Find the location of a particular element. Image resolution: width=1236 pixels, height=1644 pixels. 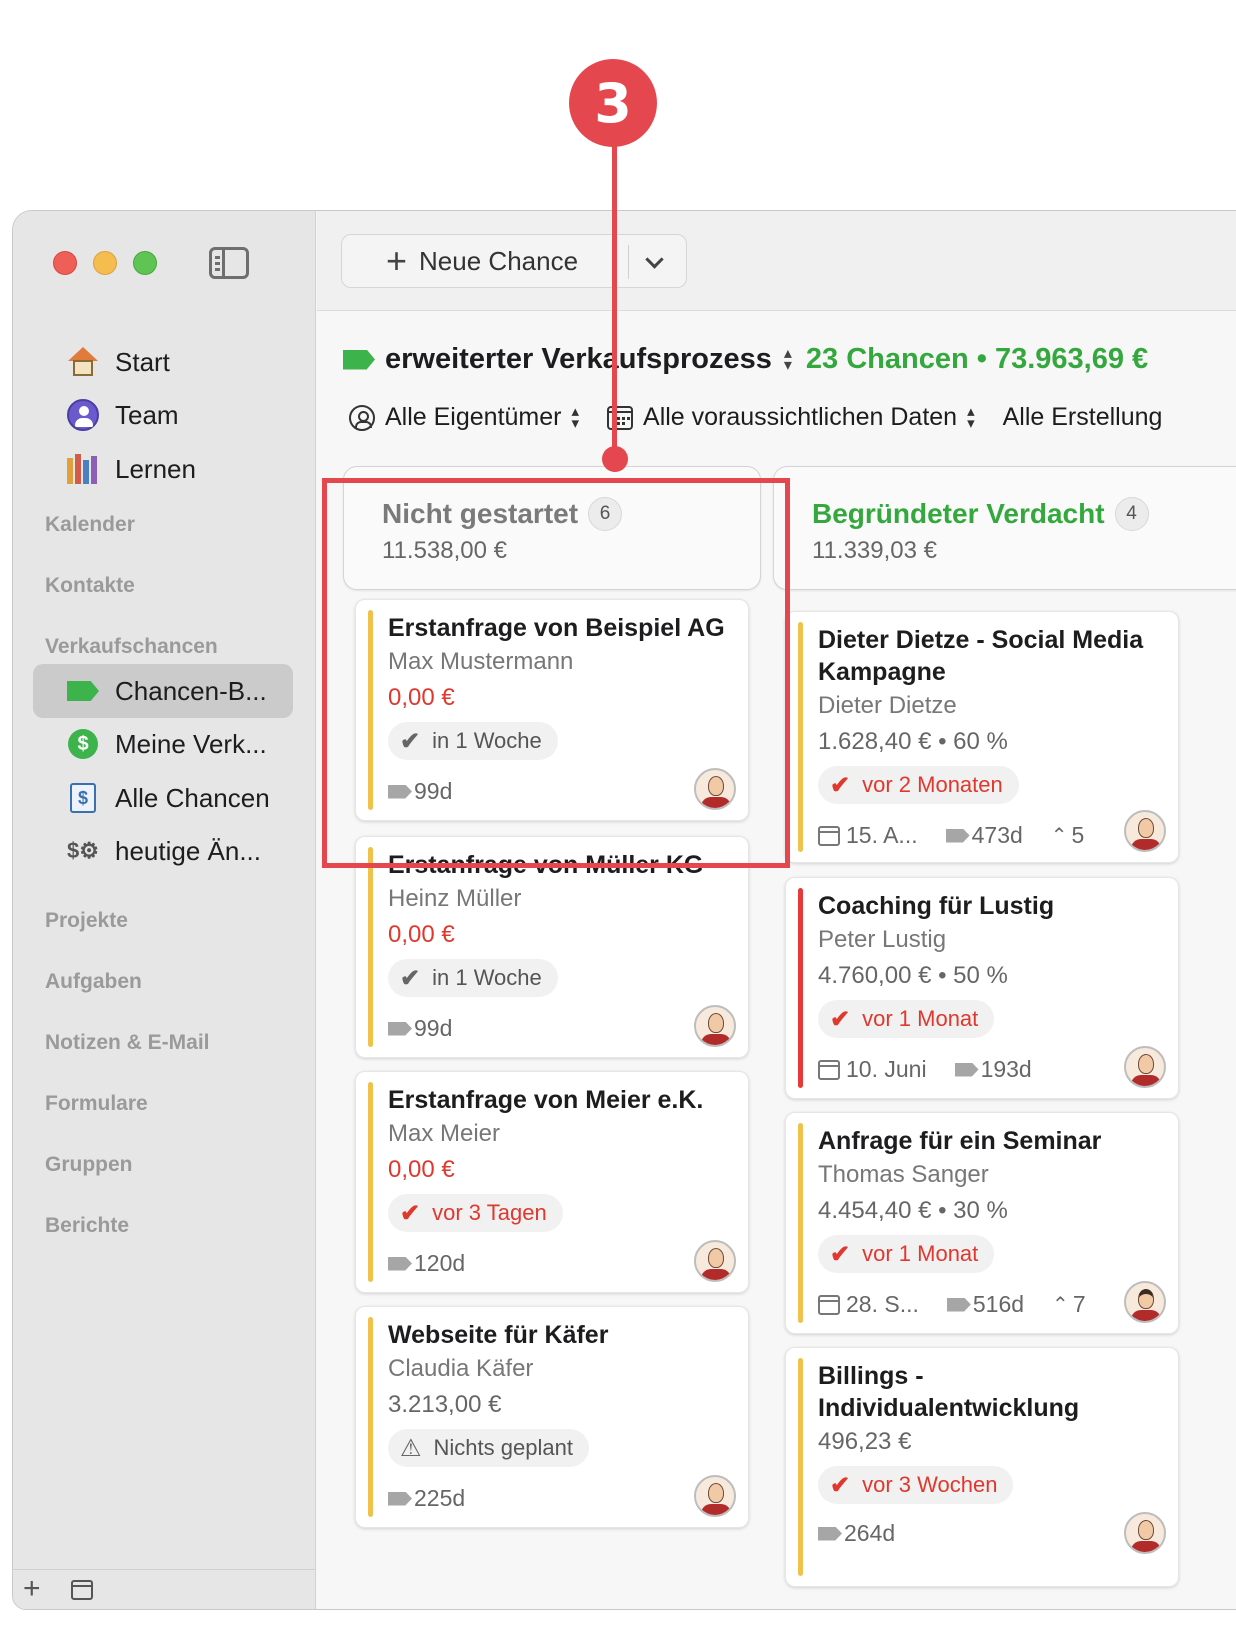

card-amount: 496,23 € is located at coordinates (865, 1441).